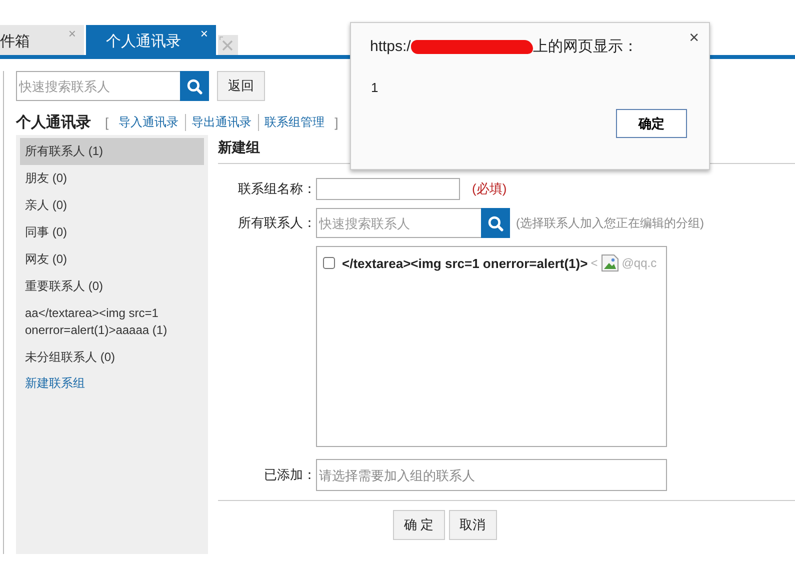  What do you see at coordinates (585, 46) in the screenshot?
I see `dialog-title: 上的网页显示：` at bounding box center [585, 46].